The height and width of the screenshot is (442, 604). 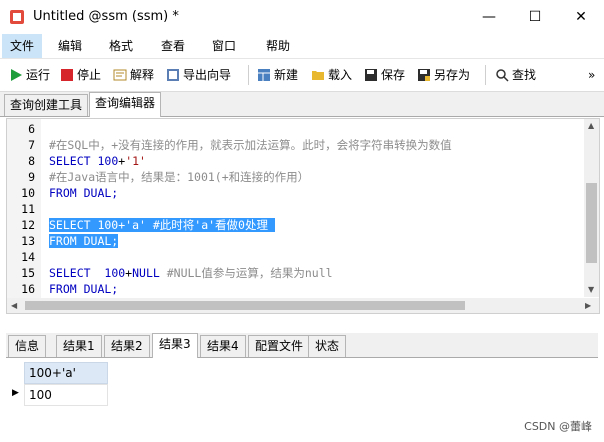 I want to click on menu-view: 查看, so click(x=173, y=46).